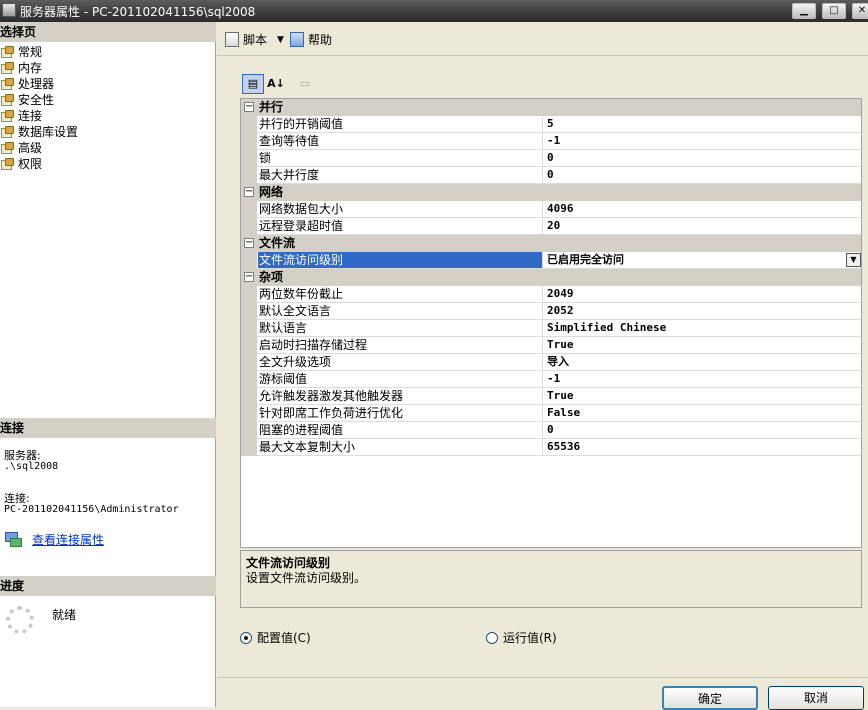 This screenshot has height=710, width=868. I want to click on property-row: 查询等待值 -1, so click(551, 141).